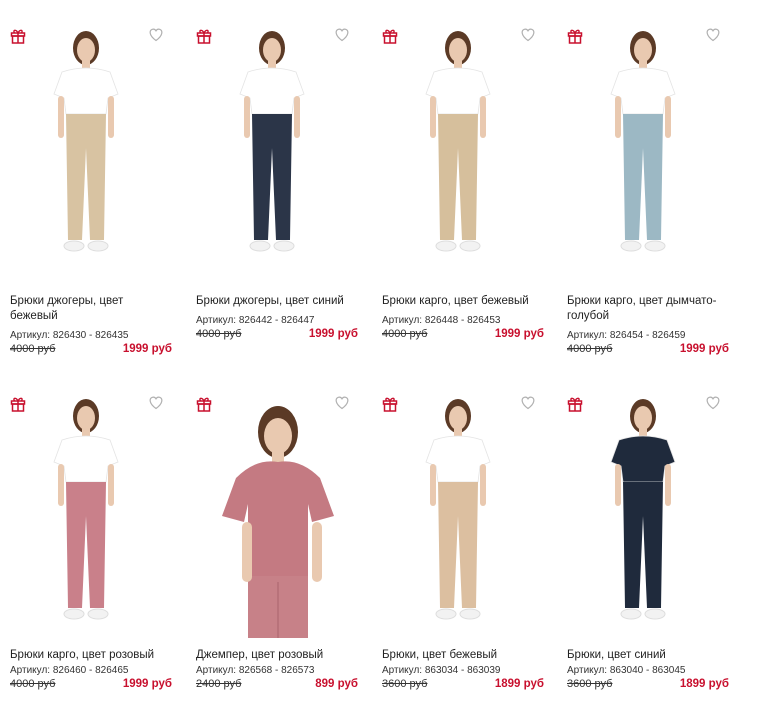 The image size is (772, 716). Describe the element at coordinates (647, 309) in the screenshot. I see `product-title: Брюки карго, цвет дымчато-голубой` at that location.